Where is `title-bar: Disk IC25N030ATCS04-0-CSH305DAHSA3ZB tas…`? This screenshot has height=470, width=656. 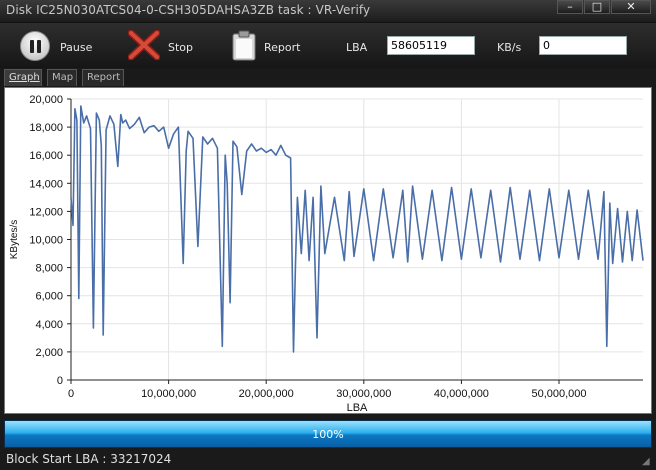 title-bar: Disk IC25N030ATCS04-0-CSH305DAHSA3ZB tas… is located at coordinates (328, 11).